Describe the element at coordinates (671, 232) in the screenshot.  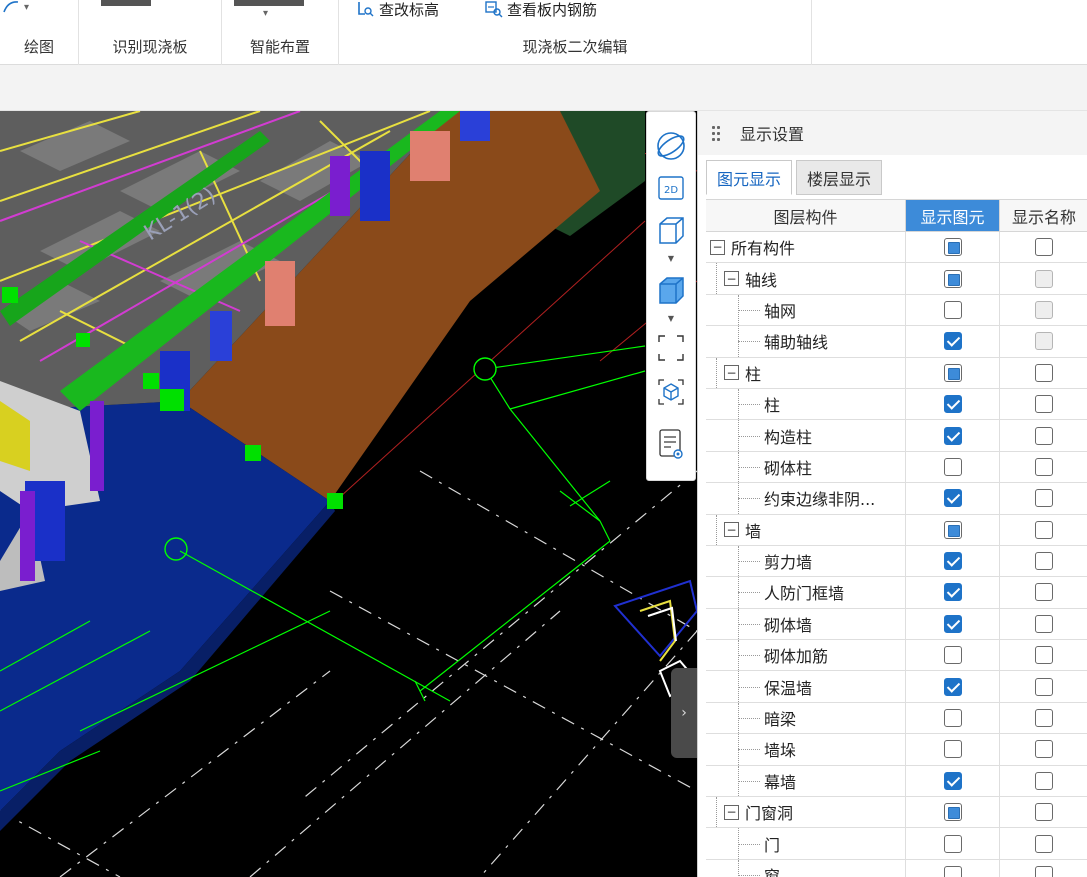
I see `wireframe-view-button` at that location.